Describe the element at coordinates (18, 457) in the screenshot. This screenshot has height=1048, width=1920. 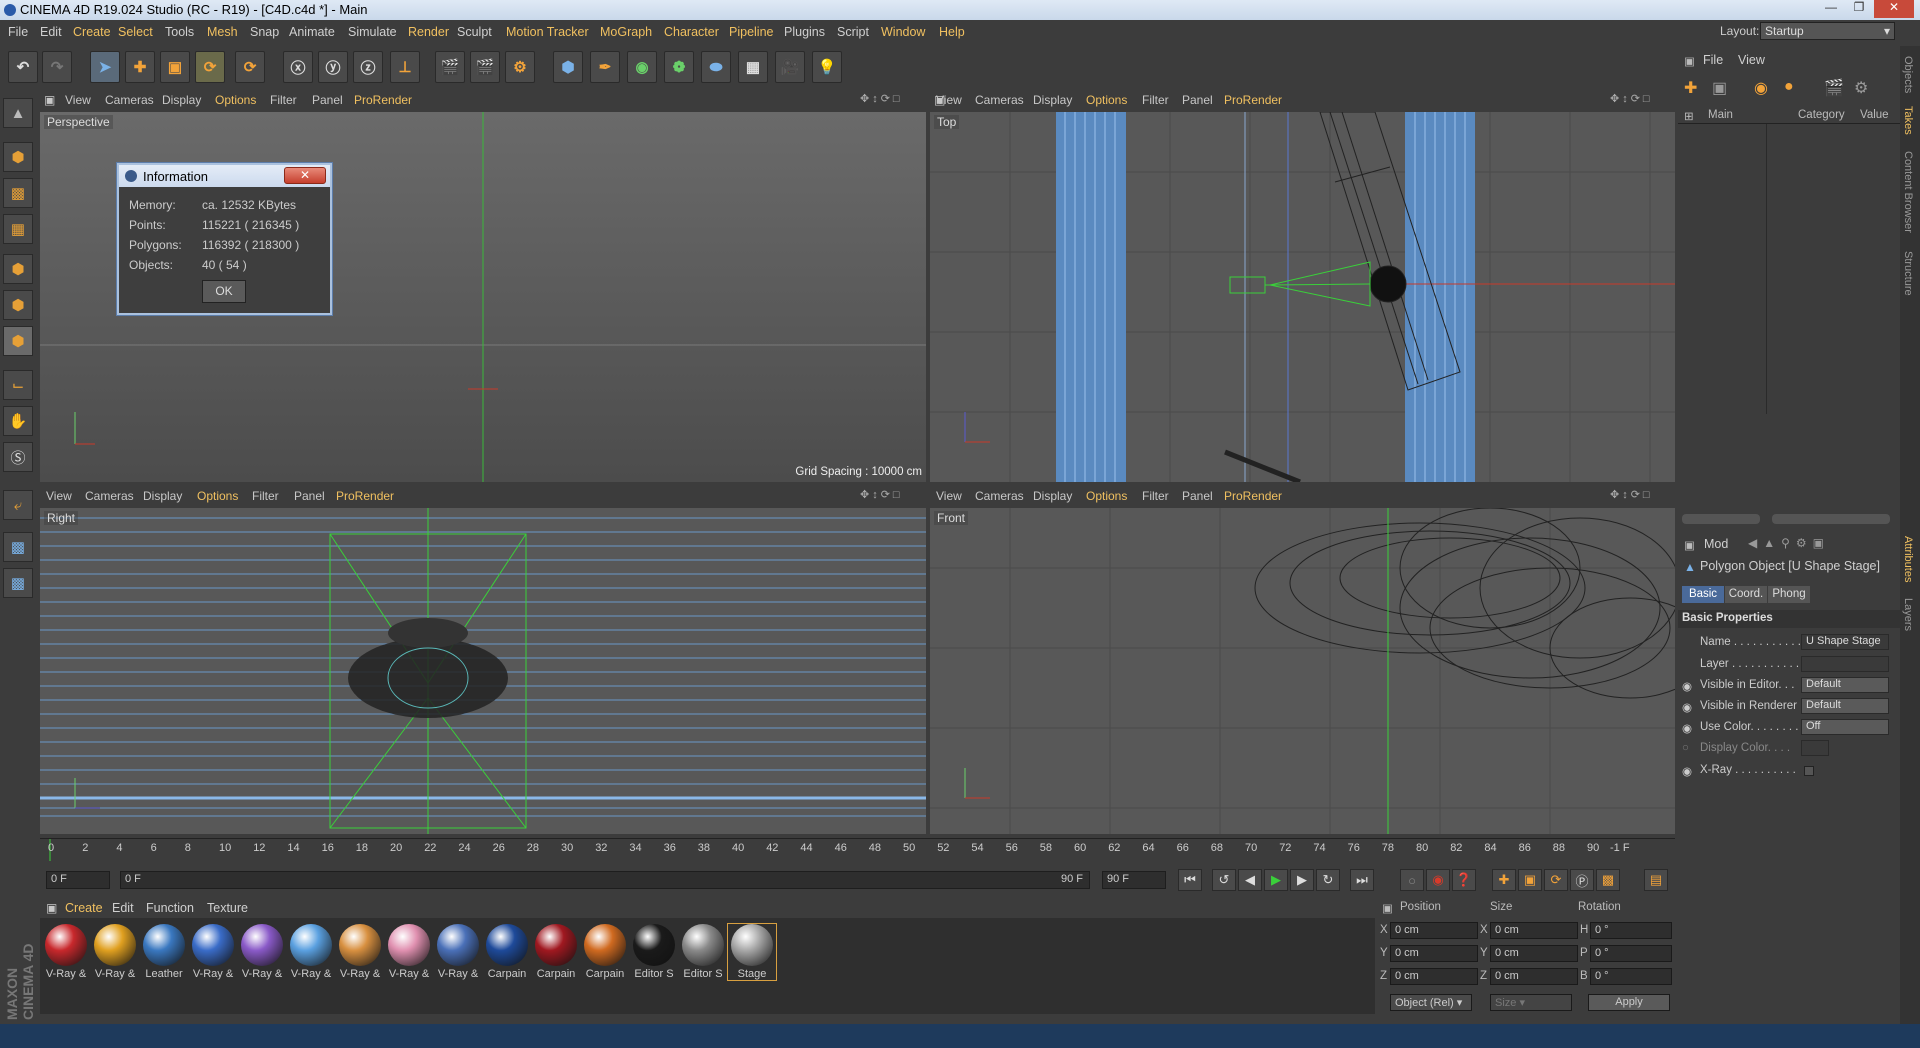
I see `snap-settings-icon: Ⓢ` at that location.